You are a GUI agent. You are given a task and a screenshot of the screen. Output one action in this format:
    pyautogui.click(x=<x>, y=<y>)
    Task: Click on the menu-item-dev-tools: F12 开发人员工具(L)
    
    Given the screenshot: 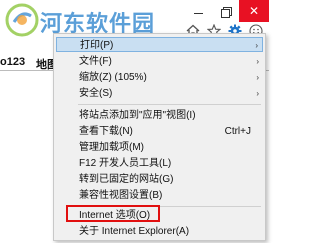 What is the action you would take?
    pyautogui.click(x=159, y=163)
    